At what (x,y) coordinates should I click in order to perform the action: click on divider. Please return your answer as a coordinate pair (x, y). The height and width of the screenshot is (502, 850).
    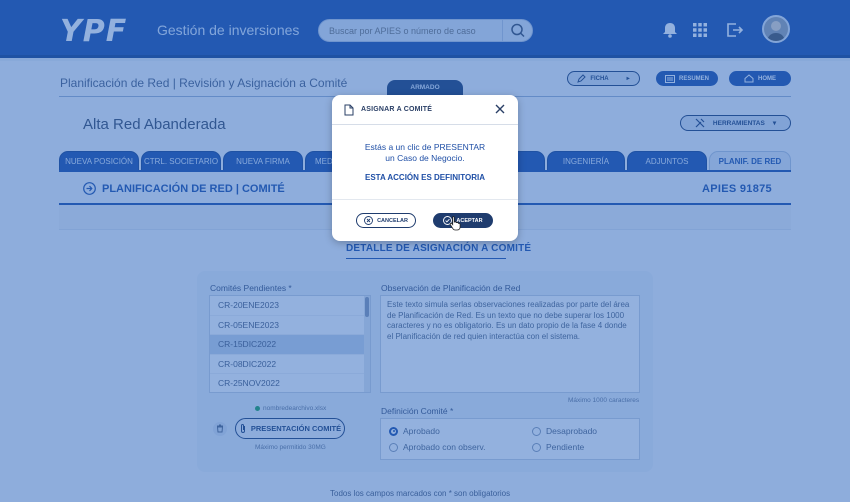
    Looking at the image, I should click on (425, 199).